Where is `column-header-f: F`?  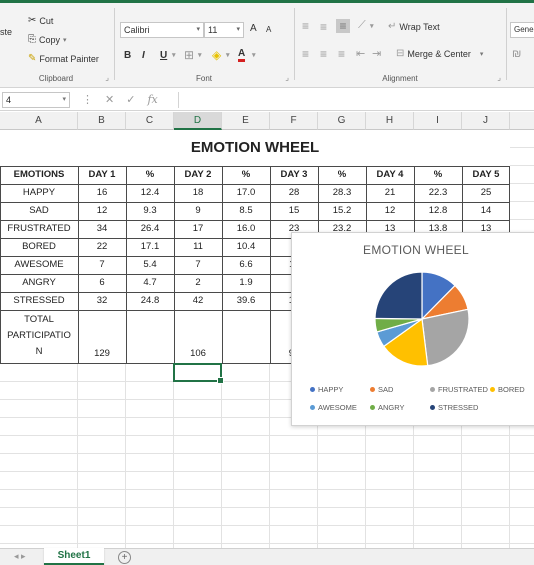
column-header-f: F is located at coordinates (294, 121).